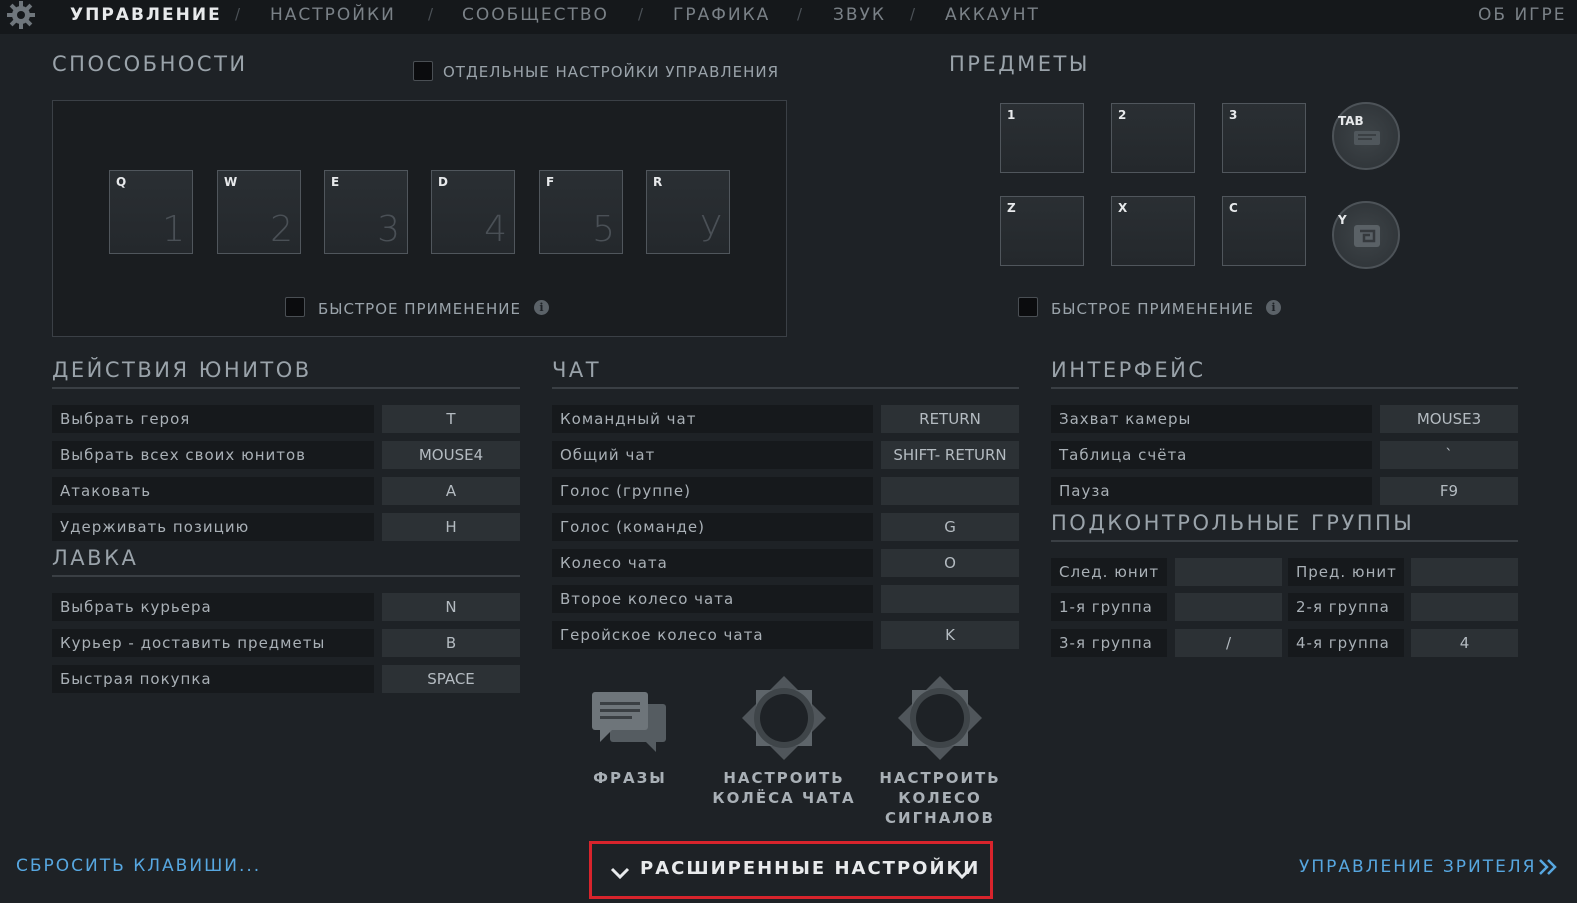 This screenshot has width=1577, height=903. Describe the element at coordinates (335, 182) in the screenshot. I see `ability-key: E` at that location.